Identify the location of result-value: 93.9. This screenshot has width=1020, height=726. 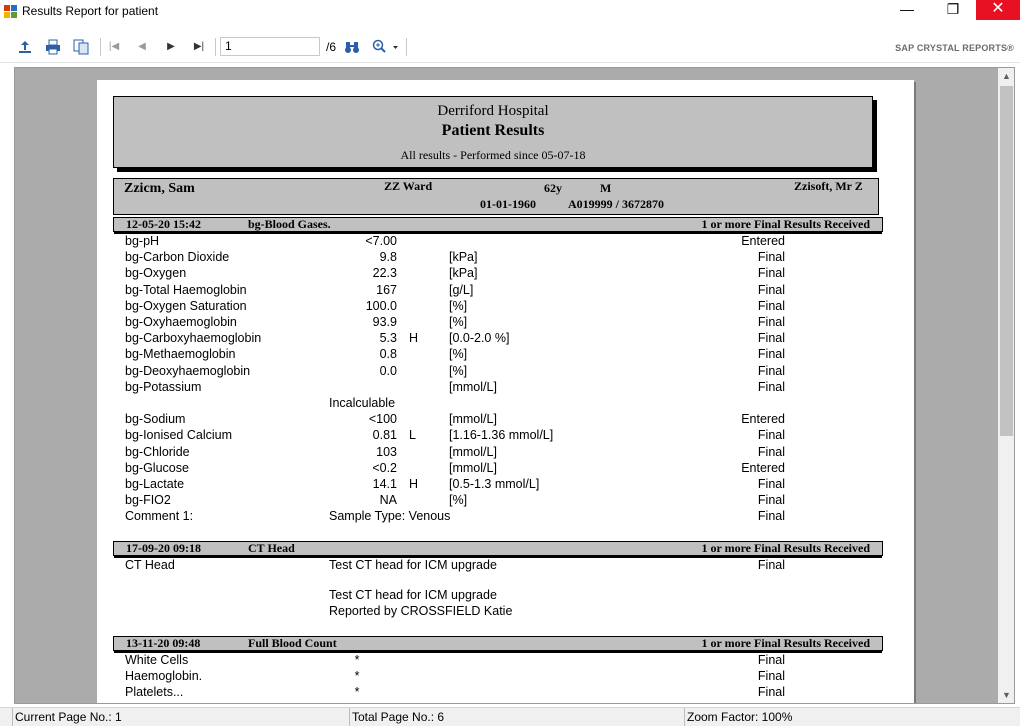
(384, 322).